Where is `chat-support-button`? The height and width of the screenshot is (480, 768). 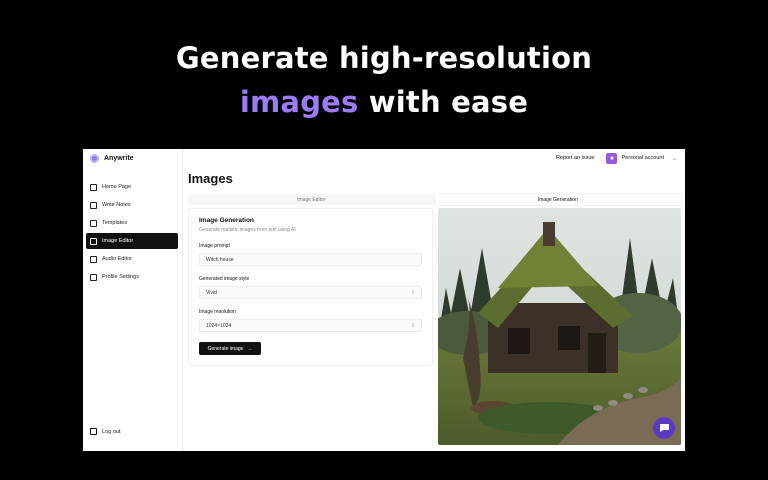 chat-support-button is located at coordinates (664, 428).